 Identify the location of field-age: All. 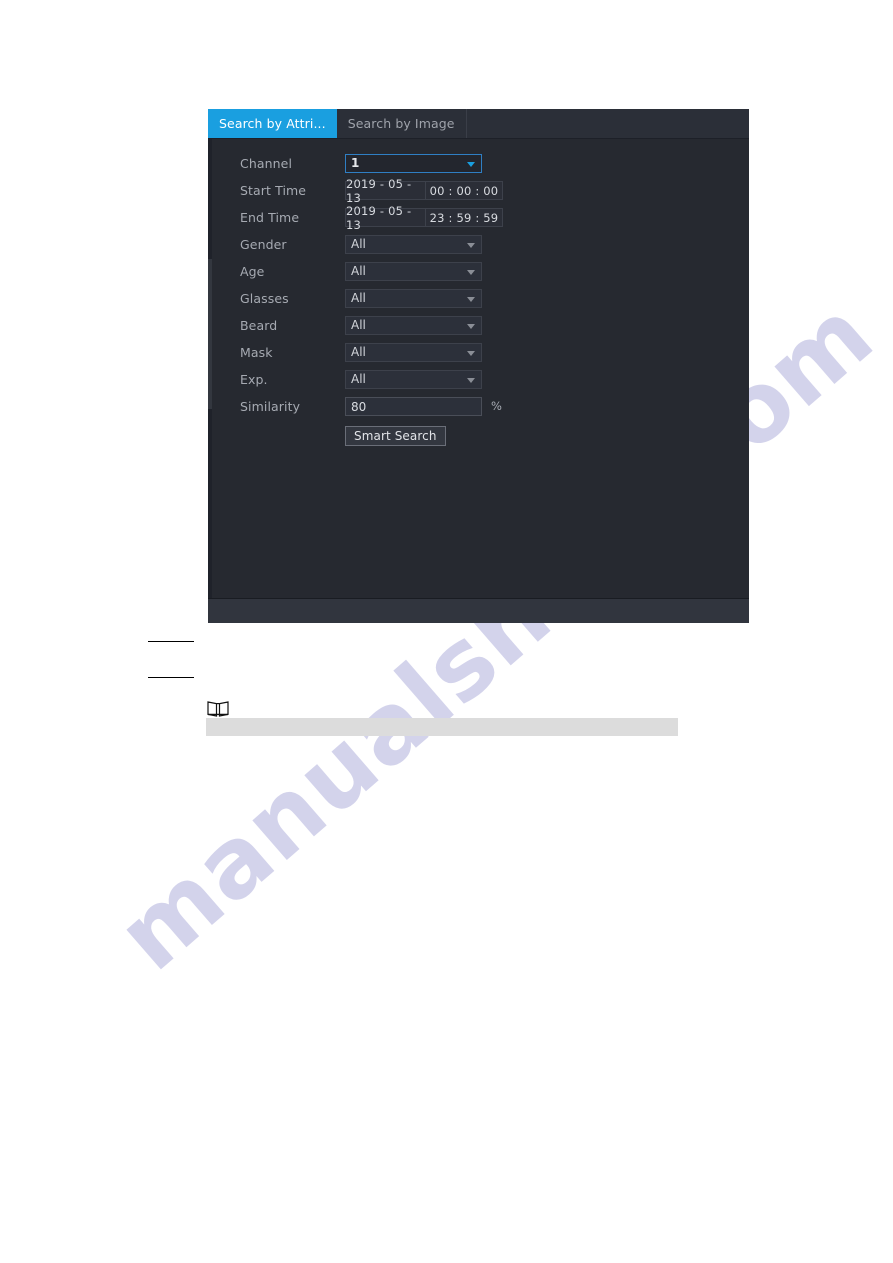
(413, 271).